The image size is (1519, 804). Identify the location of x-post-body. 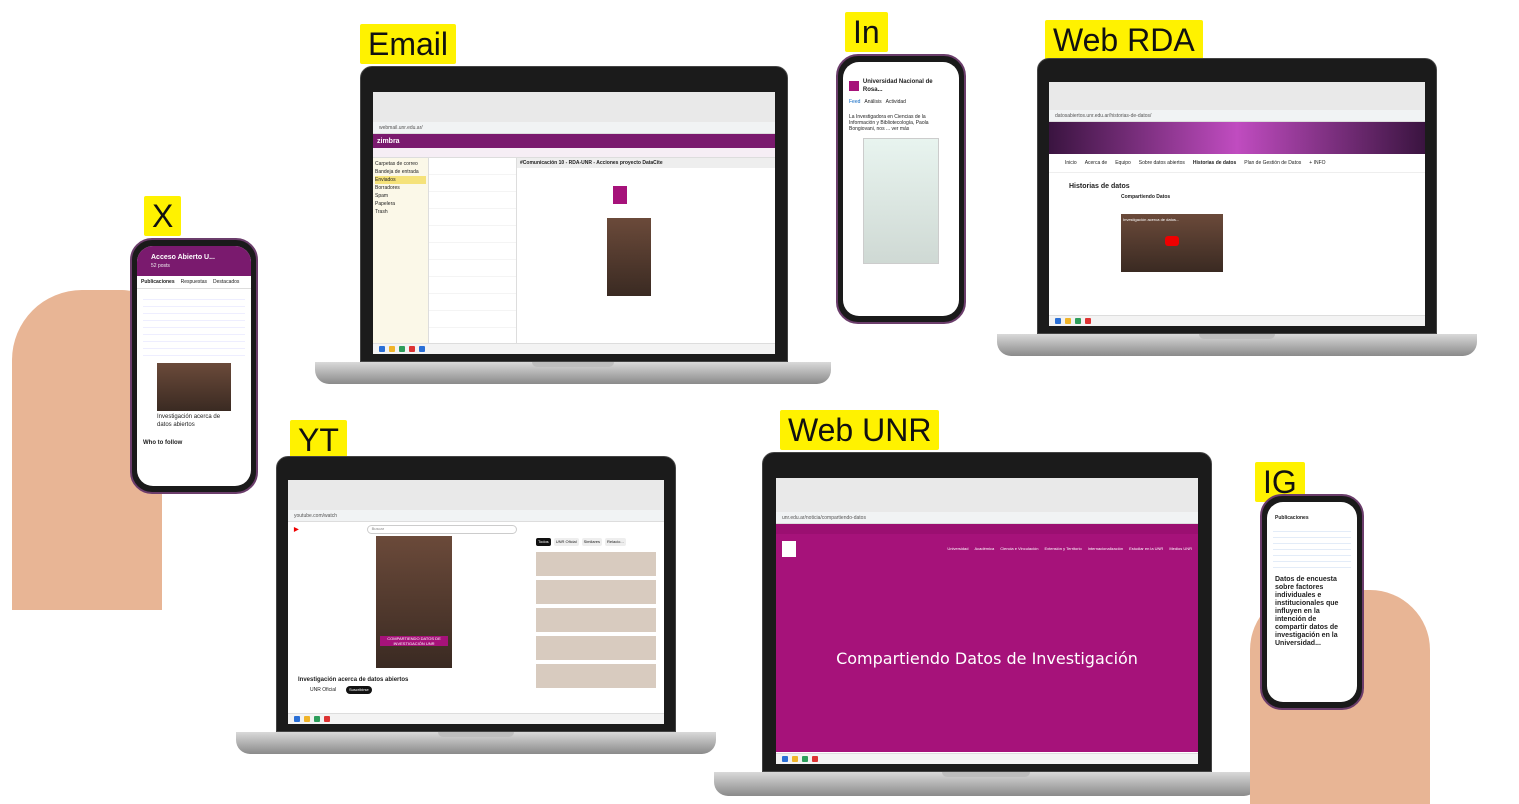
(194, 326).